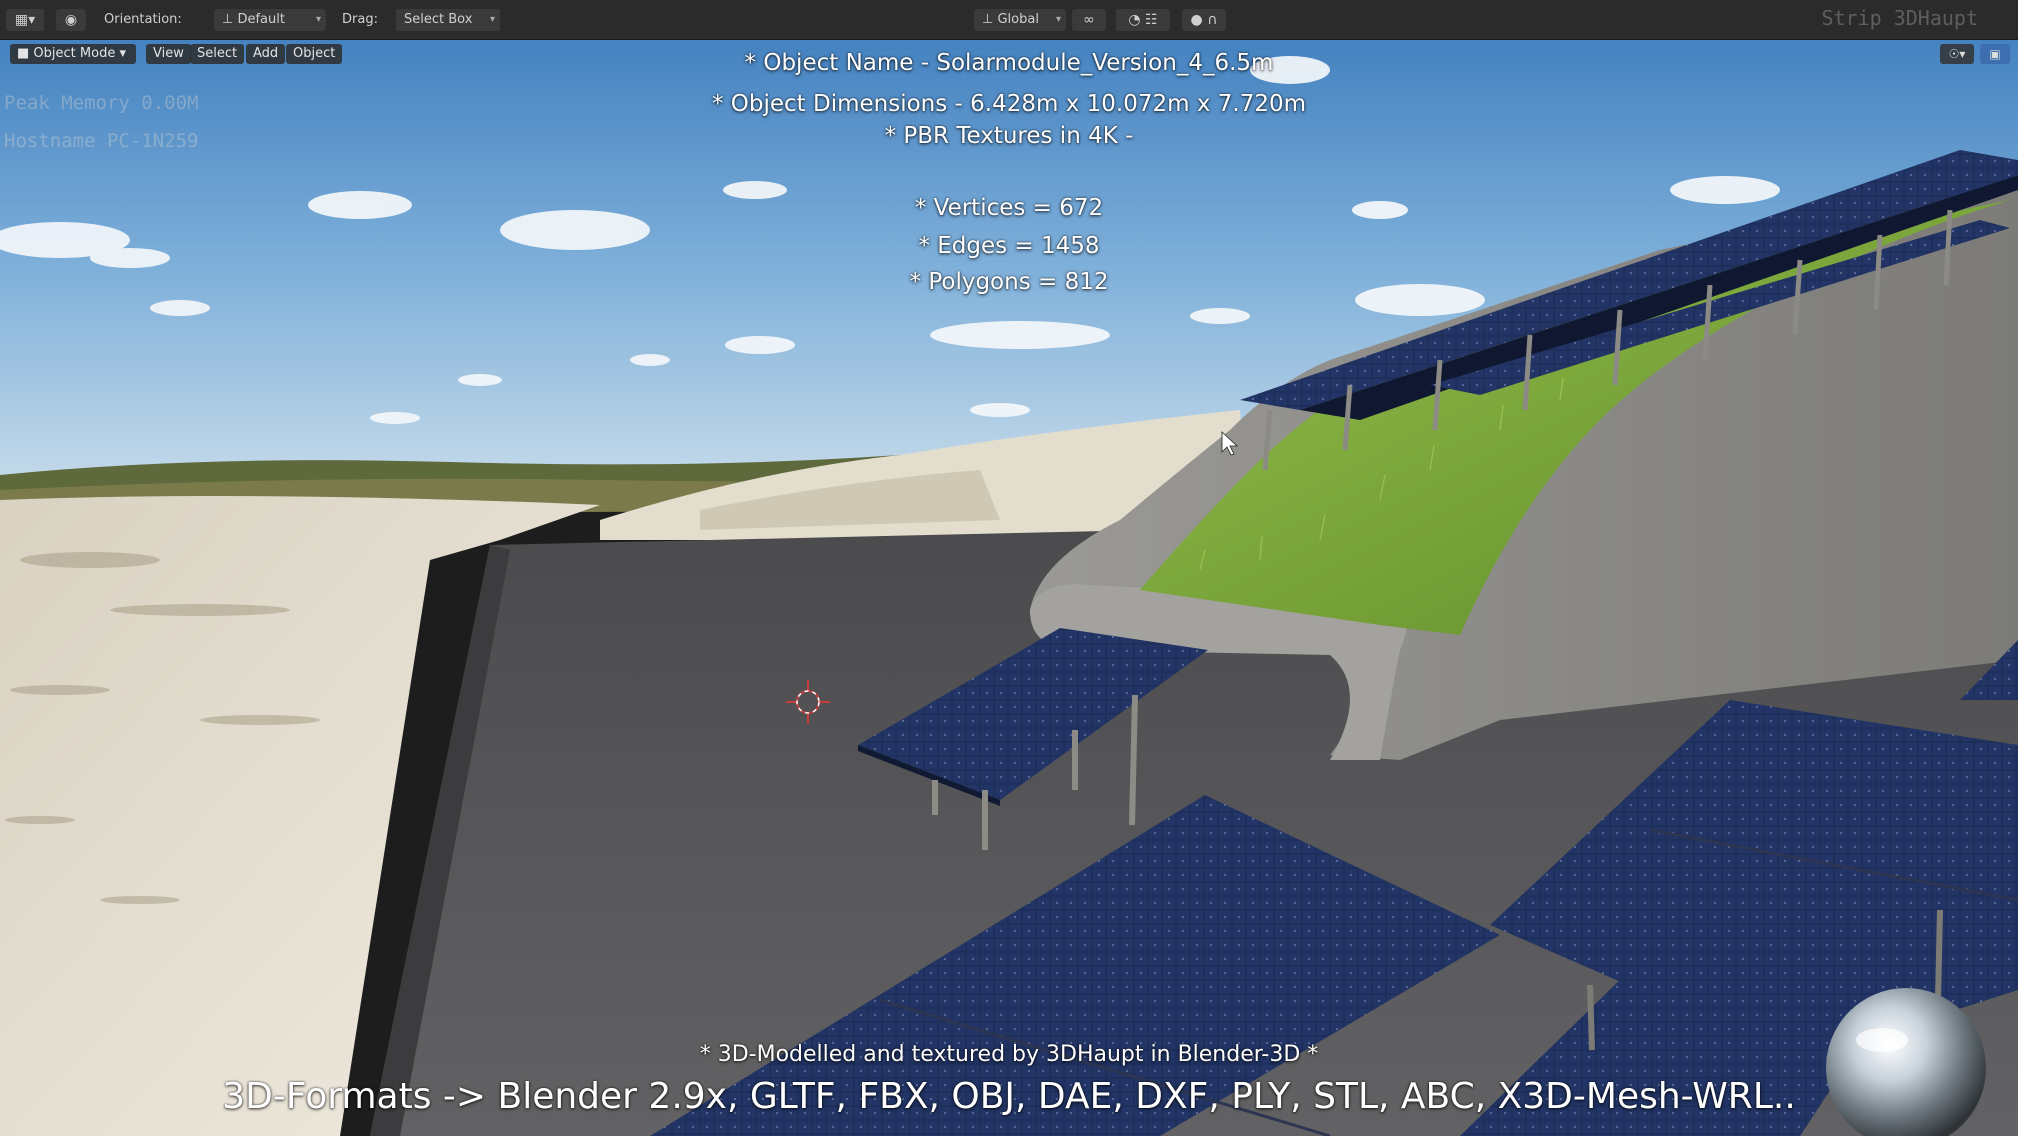 Image resolution: width=2018 pixels, height=1136 pixels. Describe the element at coordinates (1009, 208) in the screenshot. I see `vertices-text: * Vertices = 672` at that location.